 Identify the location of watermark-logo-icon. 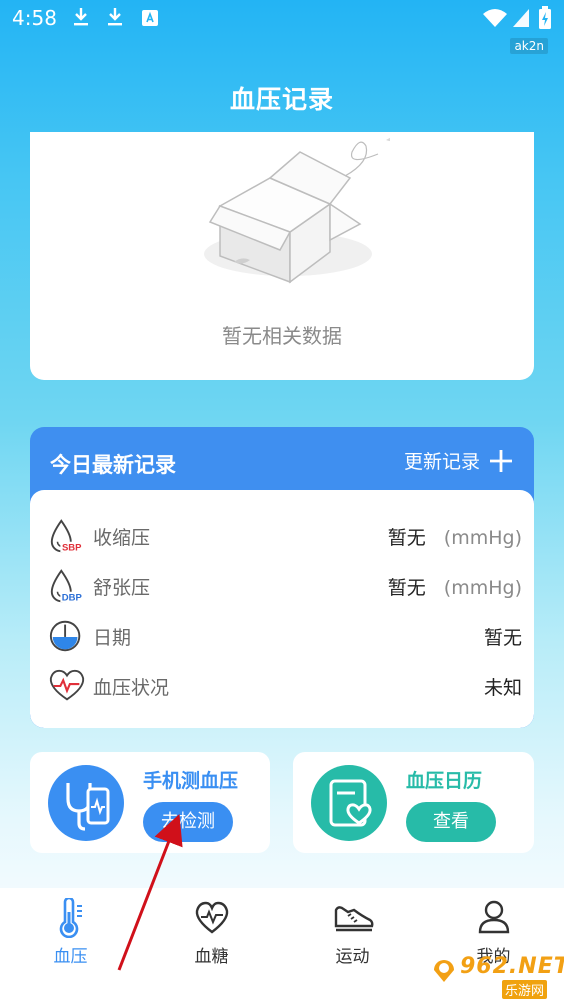
(444, 971).